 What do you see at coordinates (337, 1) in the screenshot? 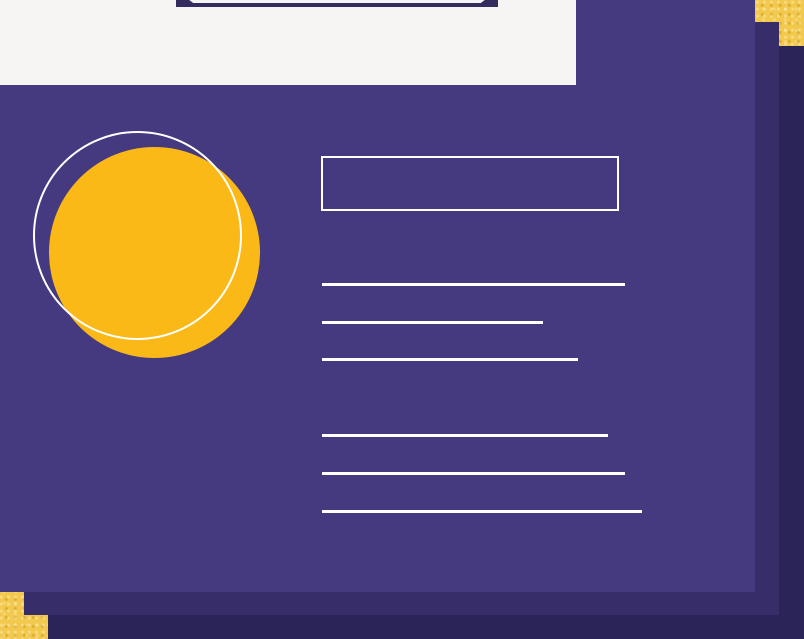
I see `top-tab-inner` at bounding box center [337, 1].